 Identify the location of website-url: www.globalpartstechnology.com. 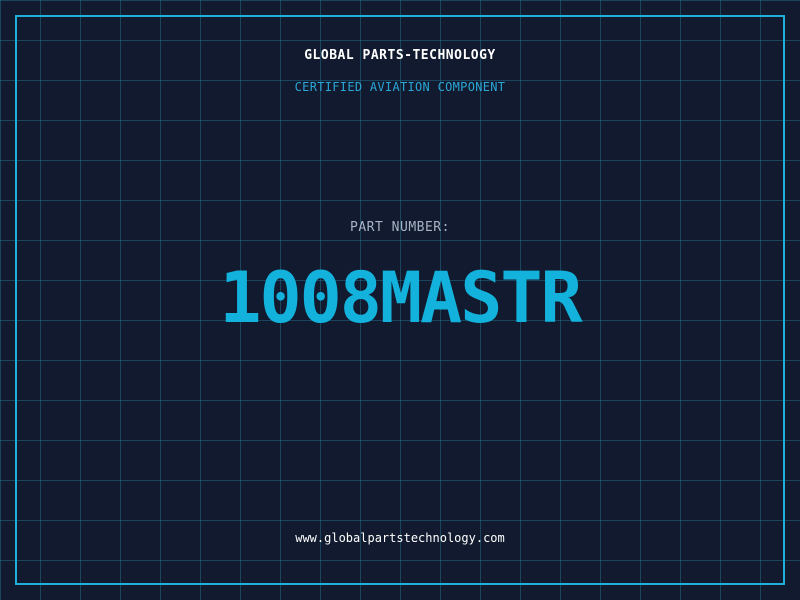
(400, 538).